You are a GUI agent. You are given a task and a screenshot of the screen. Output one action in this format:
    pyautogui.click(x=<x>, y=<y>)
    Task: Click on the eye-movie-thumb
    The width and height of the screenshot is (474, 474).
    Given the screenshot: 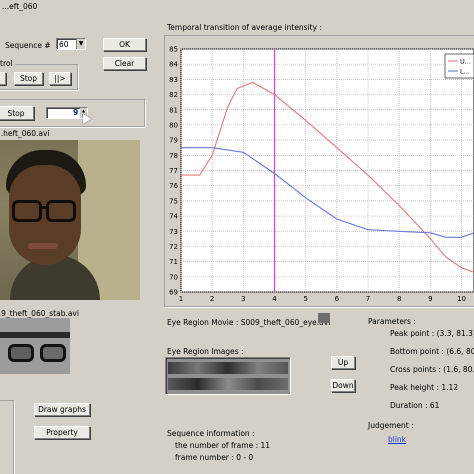 What is the action you would take?
    pyautogui.click(x=324, y=318)
    